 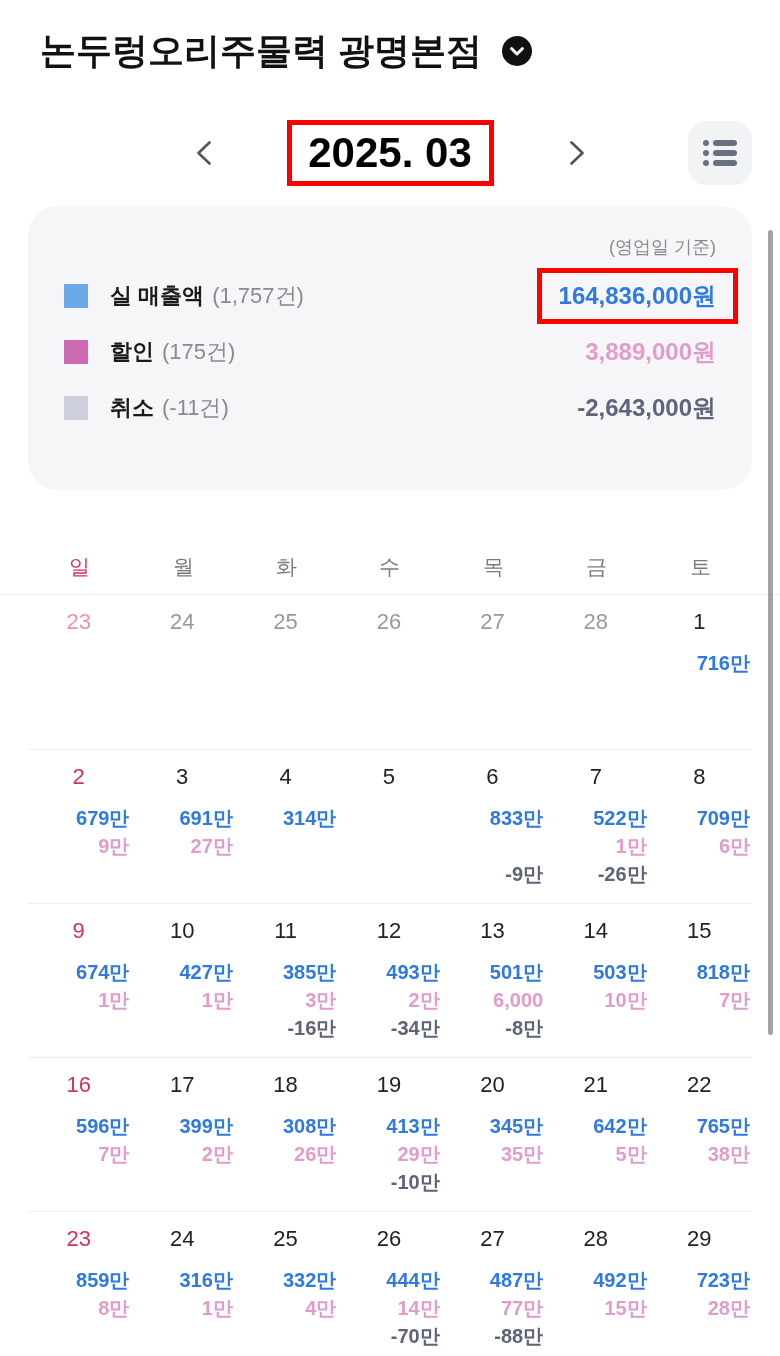 What do you see at coordinates (206, 972) in the screenshot?
I see `sales-amount: 427만` at bounding box center [206, 972].